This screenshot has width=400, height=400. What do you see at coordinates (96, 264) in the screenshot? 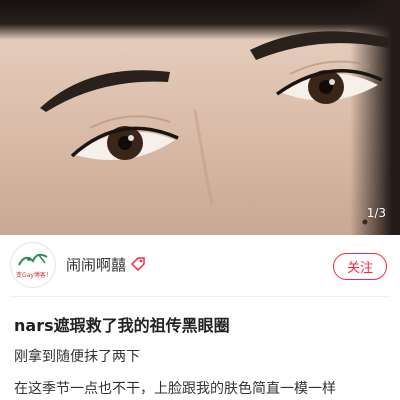
I see `author-name: 闹闹啊囍` at bounding box center [96, 264].